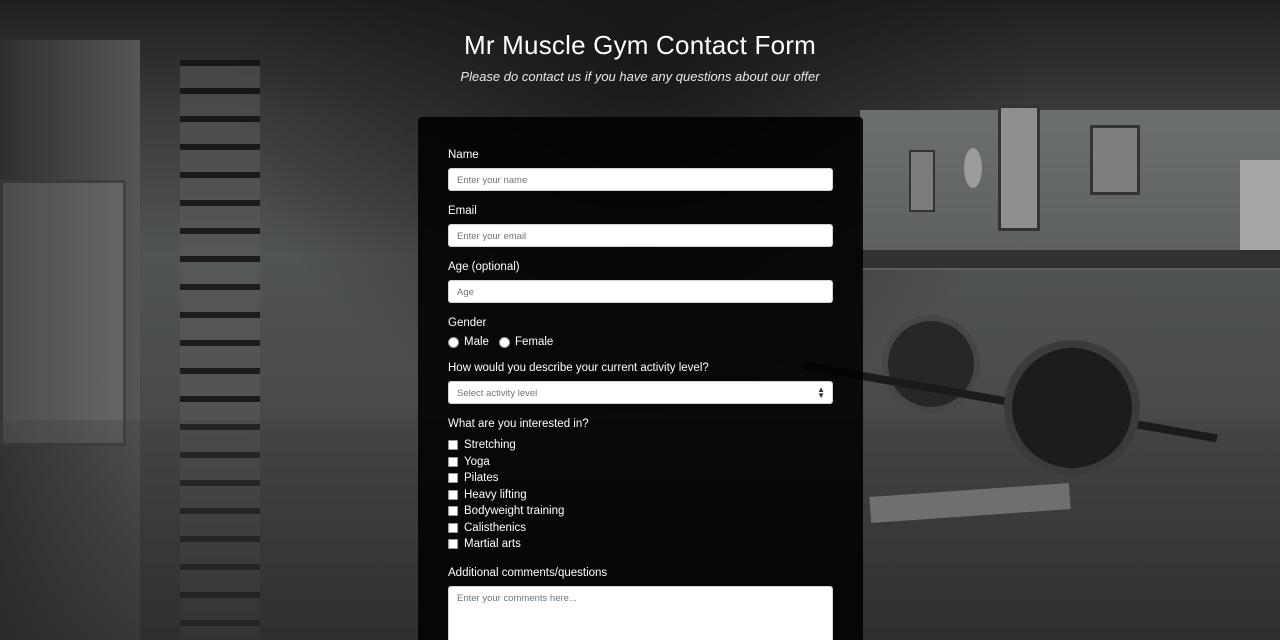 This screenshot has height=640, width=1280. Describe the element at coordinates (640, 462) in the screenshot. I see `interest-yoga: Yoga` at that location.